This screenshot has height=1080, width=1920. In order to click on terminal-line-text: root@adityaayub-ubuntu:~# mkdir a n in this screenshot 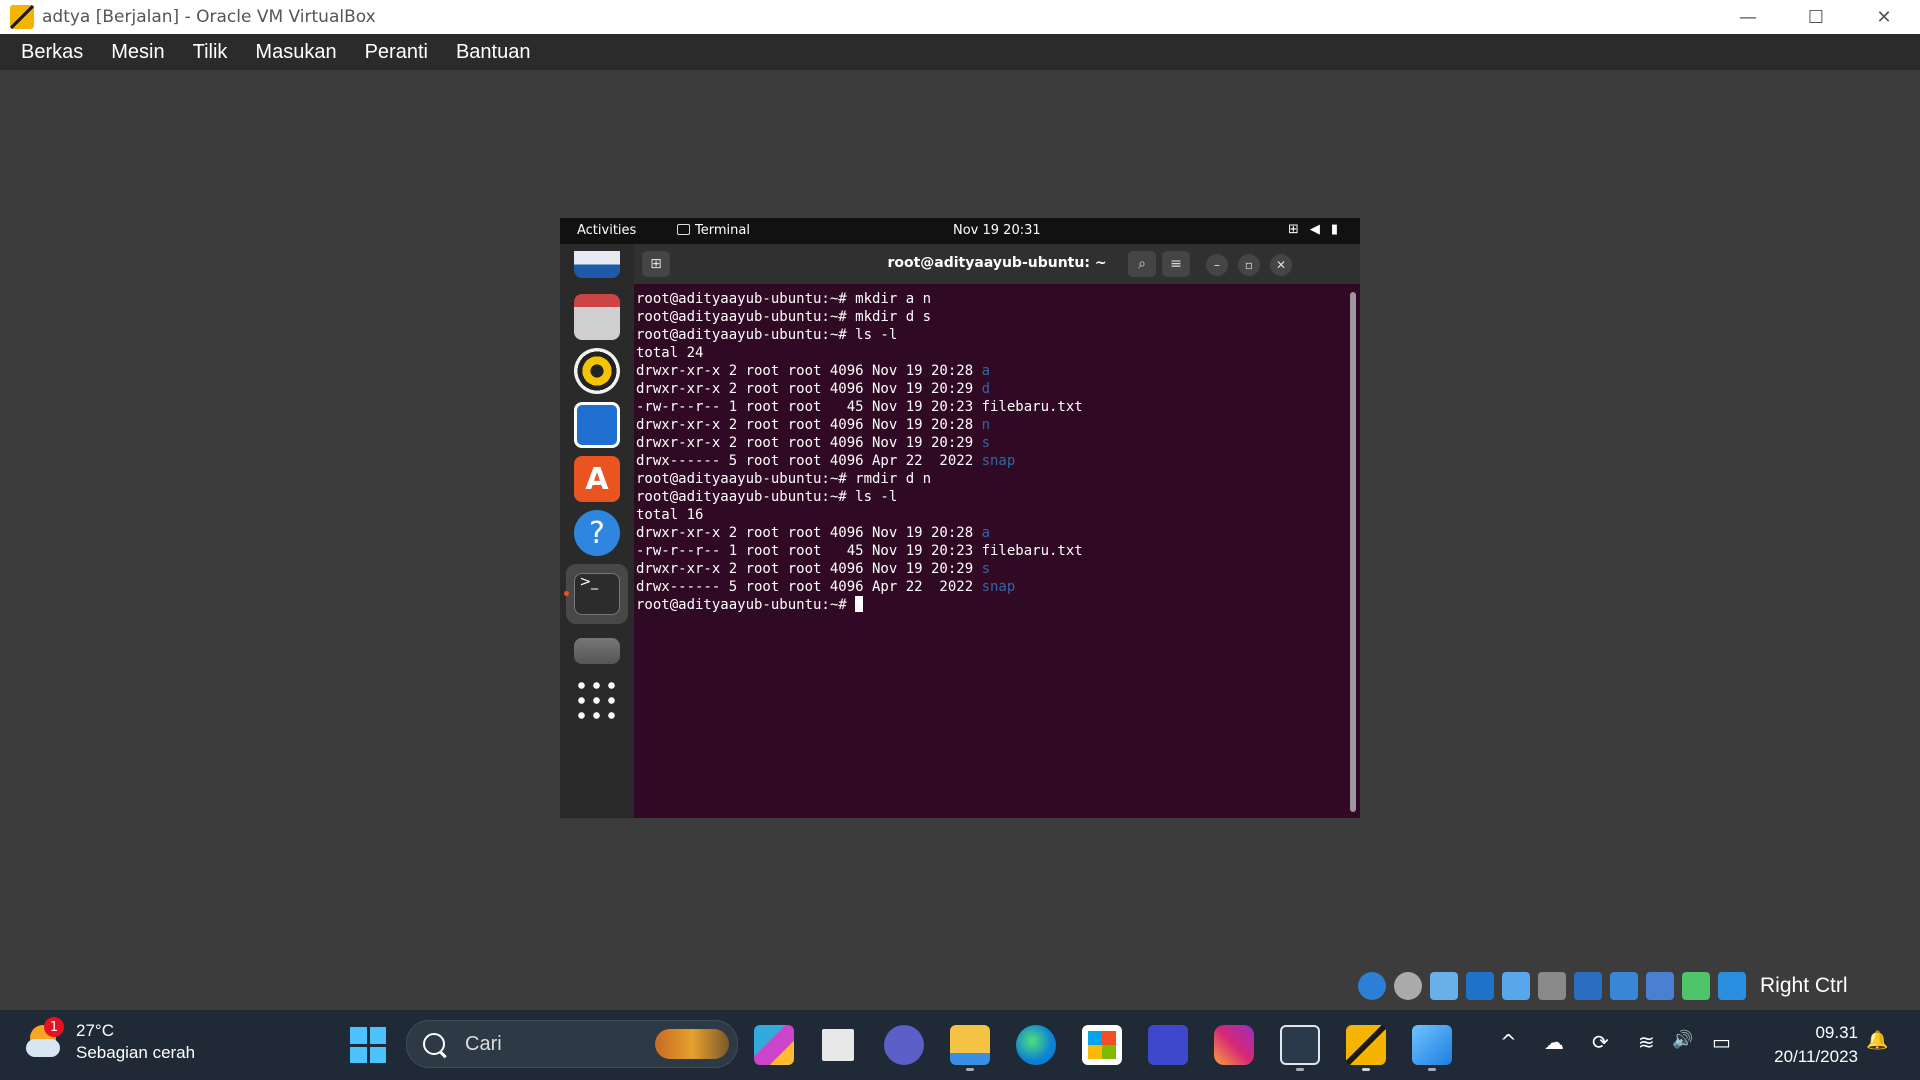, I will do `click(784, 299)`.